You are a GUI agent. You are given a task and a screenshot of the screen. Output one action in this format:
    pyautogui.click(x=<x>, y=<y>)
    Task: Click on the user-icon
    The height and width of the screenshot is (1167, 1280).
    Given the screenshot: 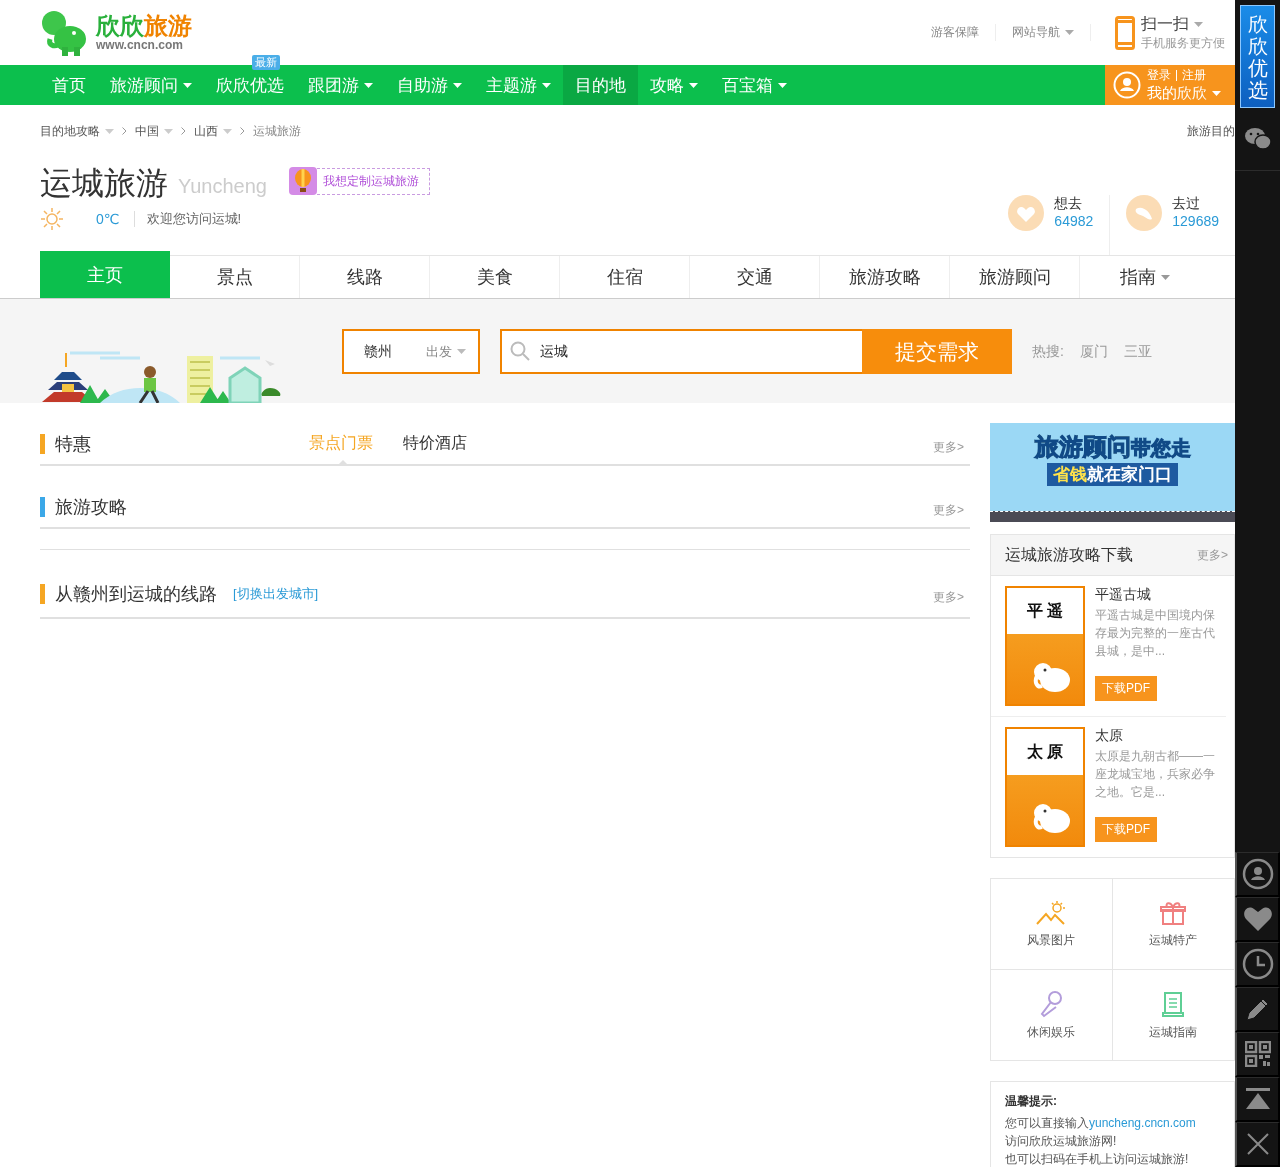 What is the action you would take?
    pyautogui.click(x=1257, y=874)
    